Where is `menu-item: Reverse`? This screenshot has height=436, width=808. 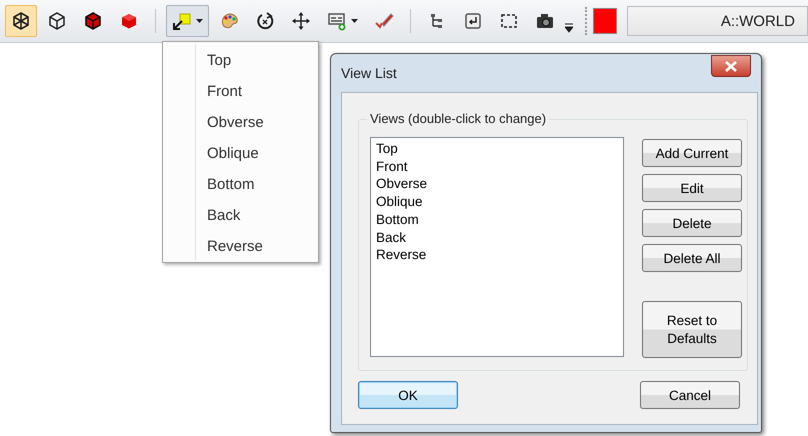
menu-item: Reverse is located at coordinates (240, 246).